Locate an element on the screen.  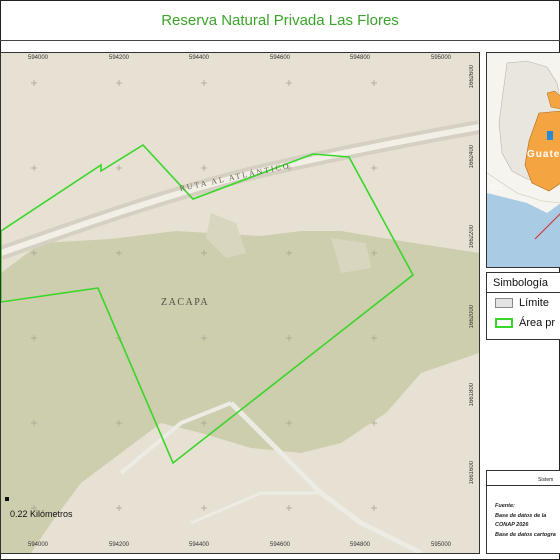
coord-bottom: 594200 is located at coordinates (119, 545).